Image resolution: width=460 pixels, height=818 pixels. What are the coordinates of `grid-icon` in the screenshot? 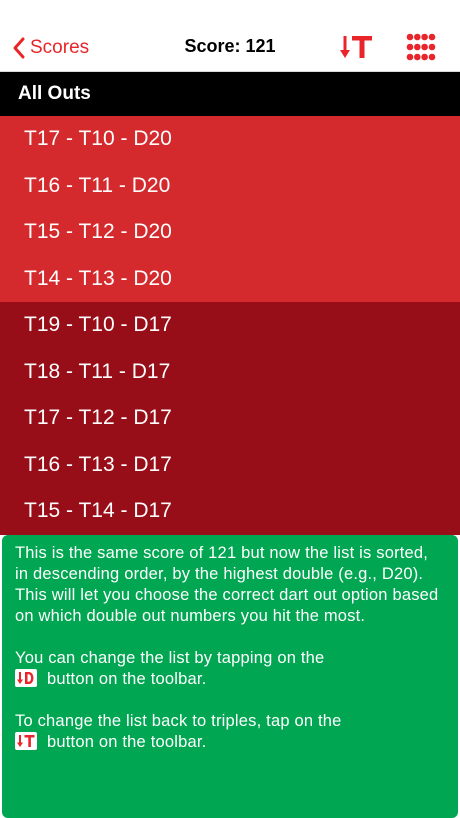 It's located at (421, 47).